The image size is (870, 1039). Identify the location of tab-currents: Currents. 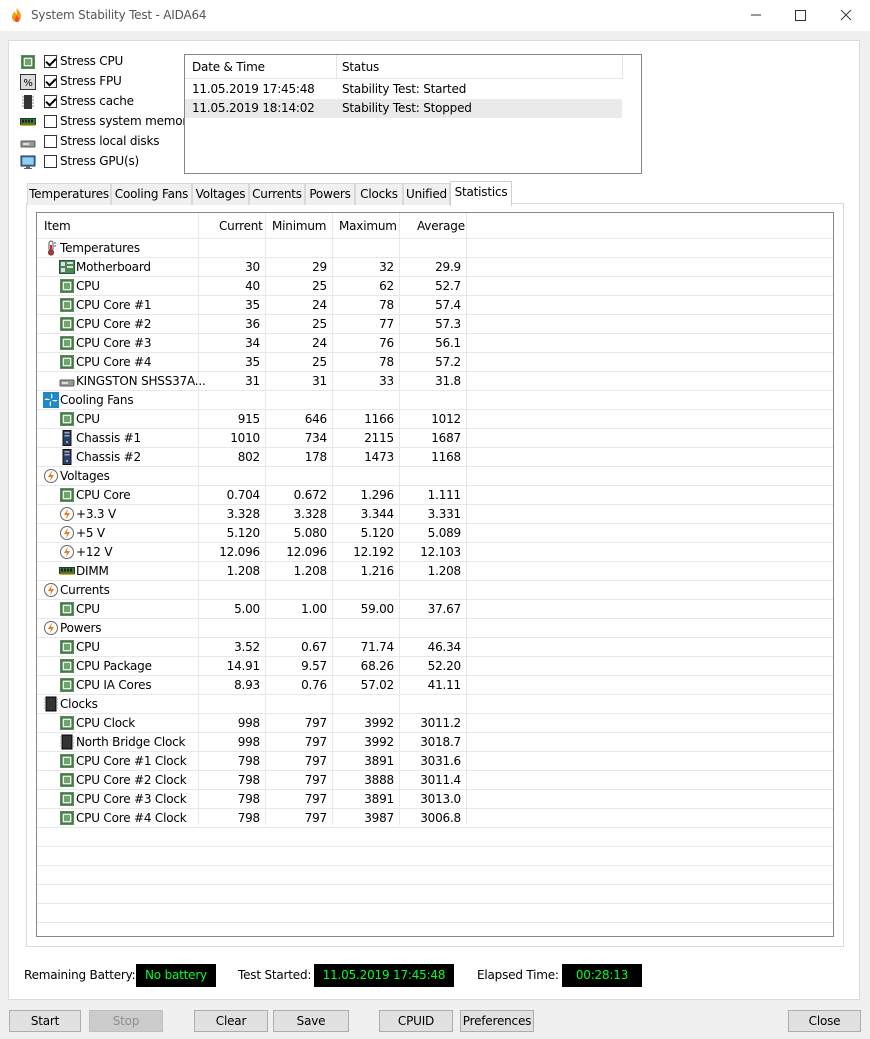
(277, 194).